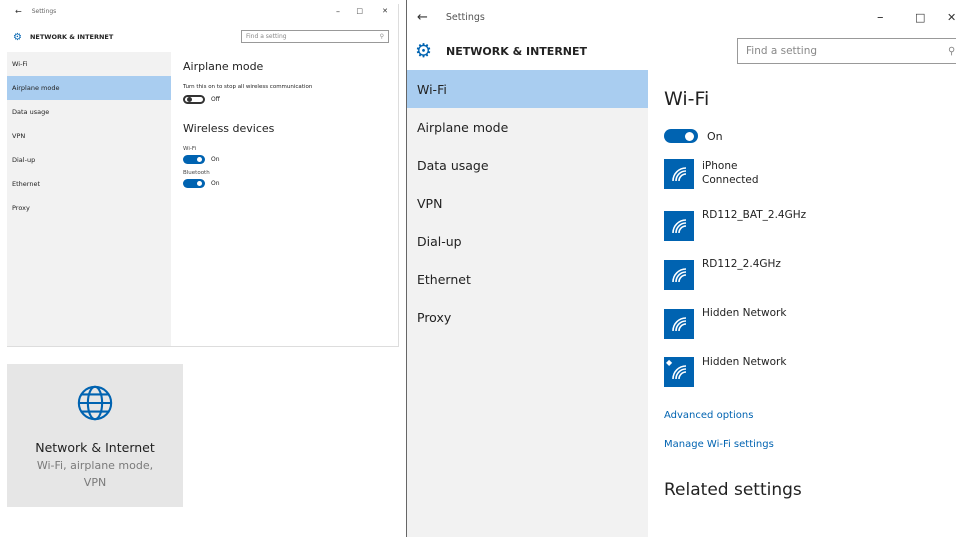 The image size is (956, 537). What do you see at coordinates (194, 183) in the screenshot?
I see `bluetooth-toggle` at bounding box center [194, 183].